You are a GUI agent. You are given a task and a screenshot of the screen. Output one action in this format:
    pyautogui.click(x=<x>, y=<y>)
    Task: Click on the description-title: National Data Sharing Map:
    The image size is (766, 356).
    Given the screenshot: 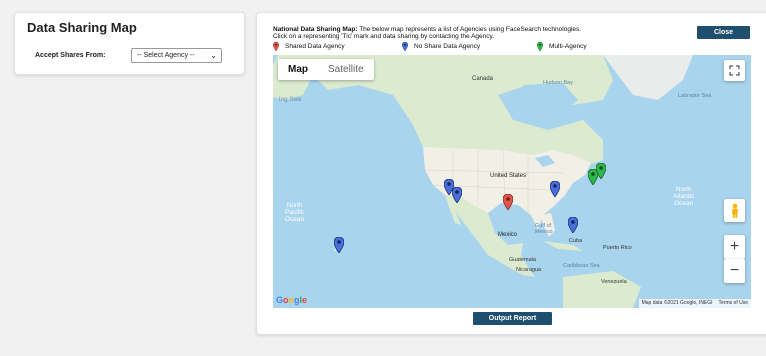 What is the action you would take?
    pyautogui.click(x=315, y=29)
    